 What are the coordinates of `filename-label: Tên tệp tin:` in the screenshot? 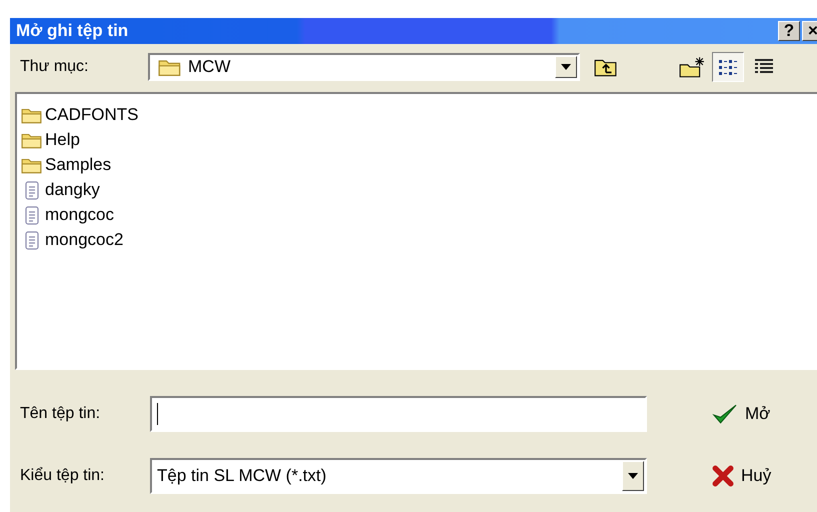 It's located at (61, 414).